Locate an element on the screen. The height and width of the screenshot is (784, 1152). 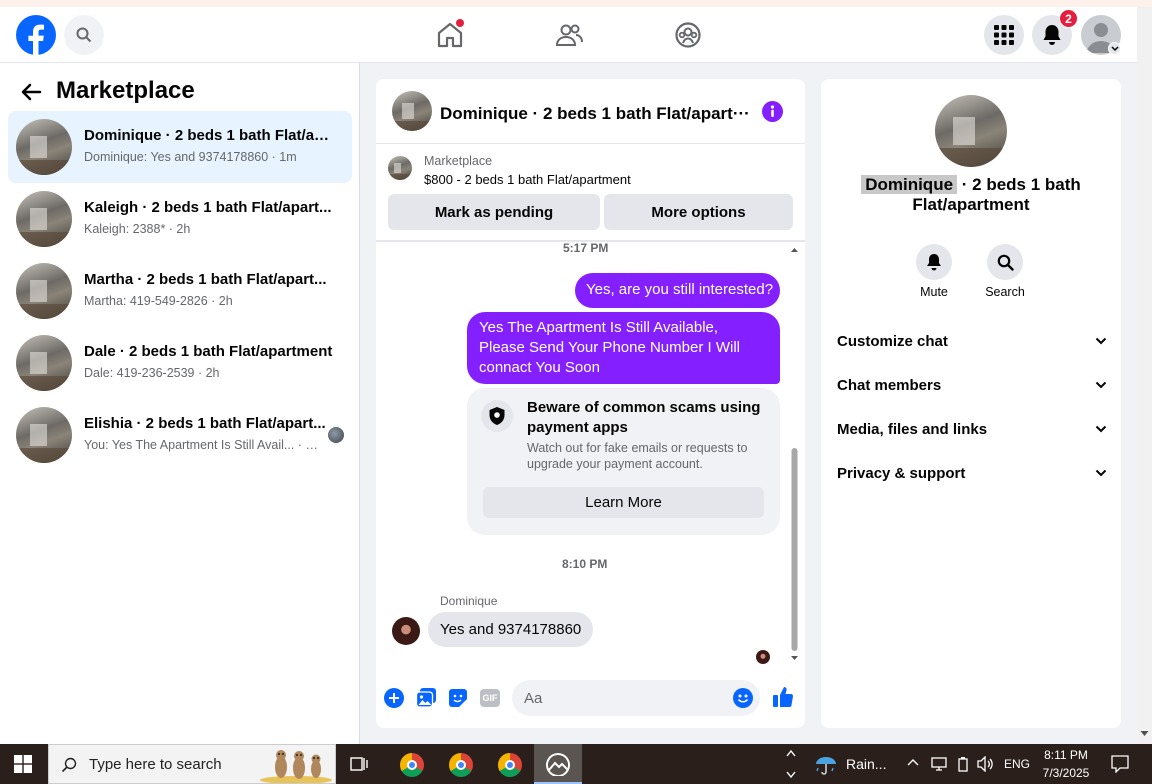
menu-grid-icon is located at coordinates (1004, 35).